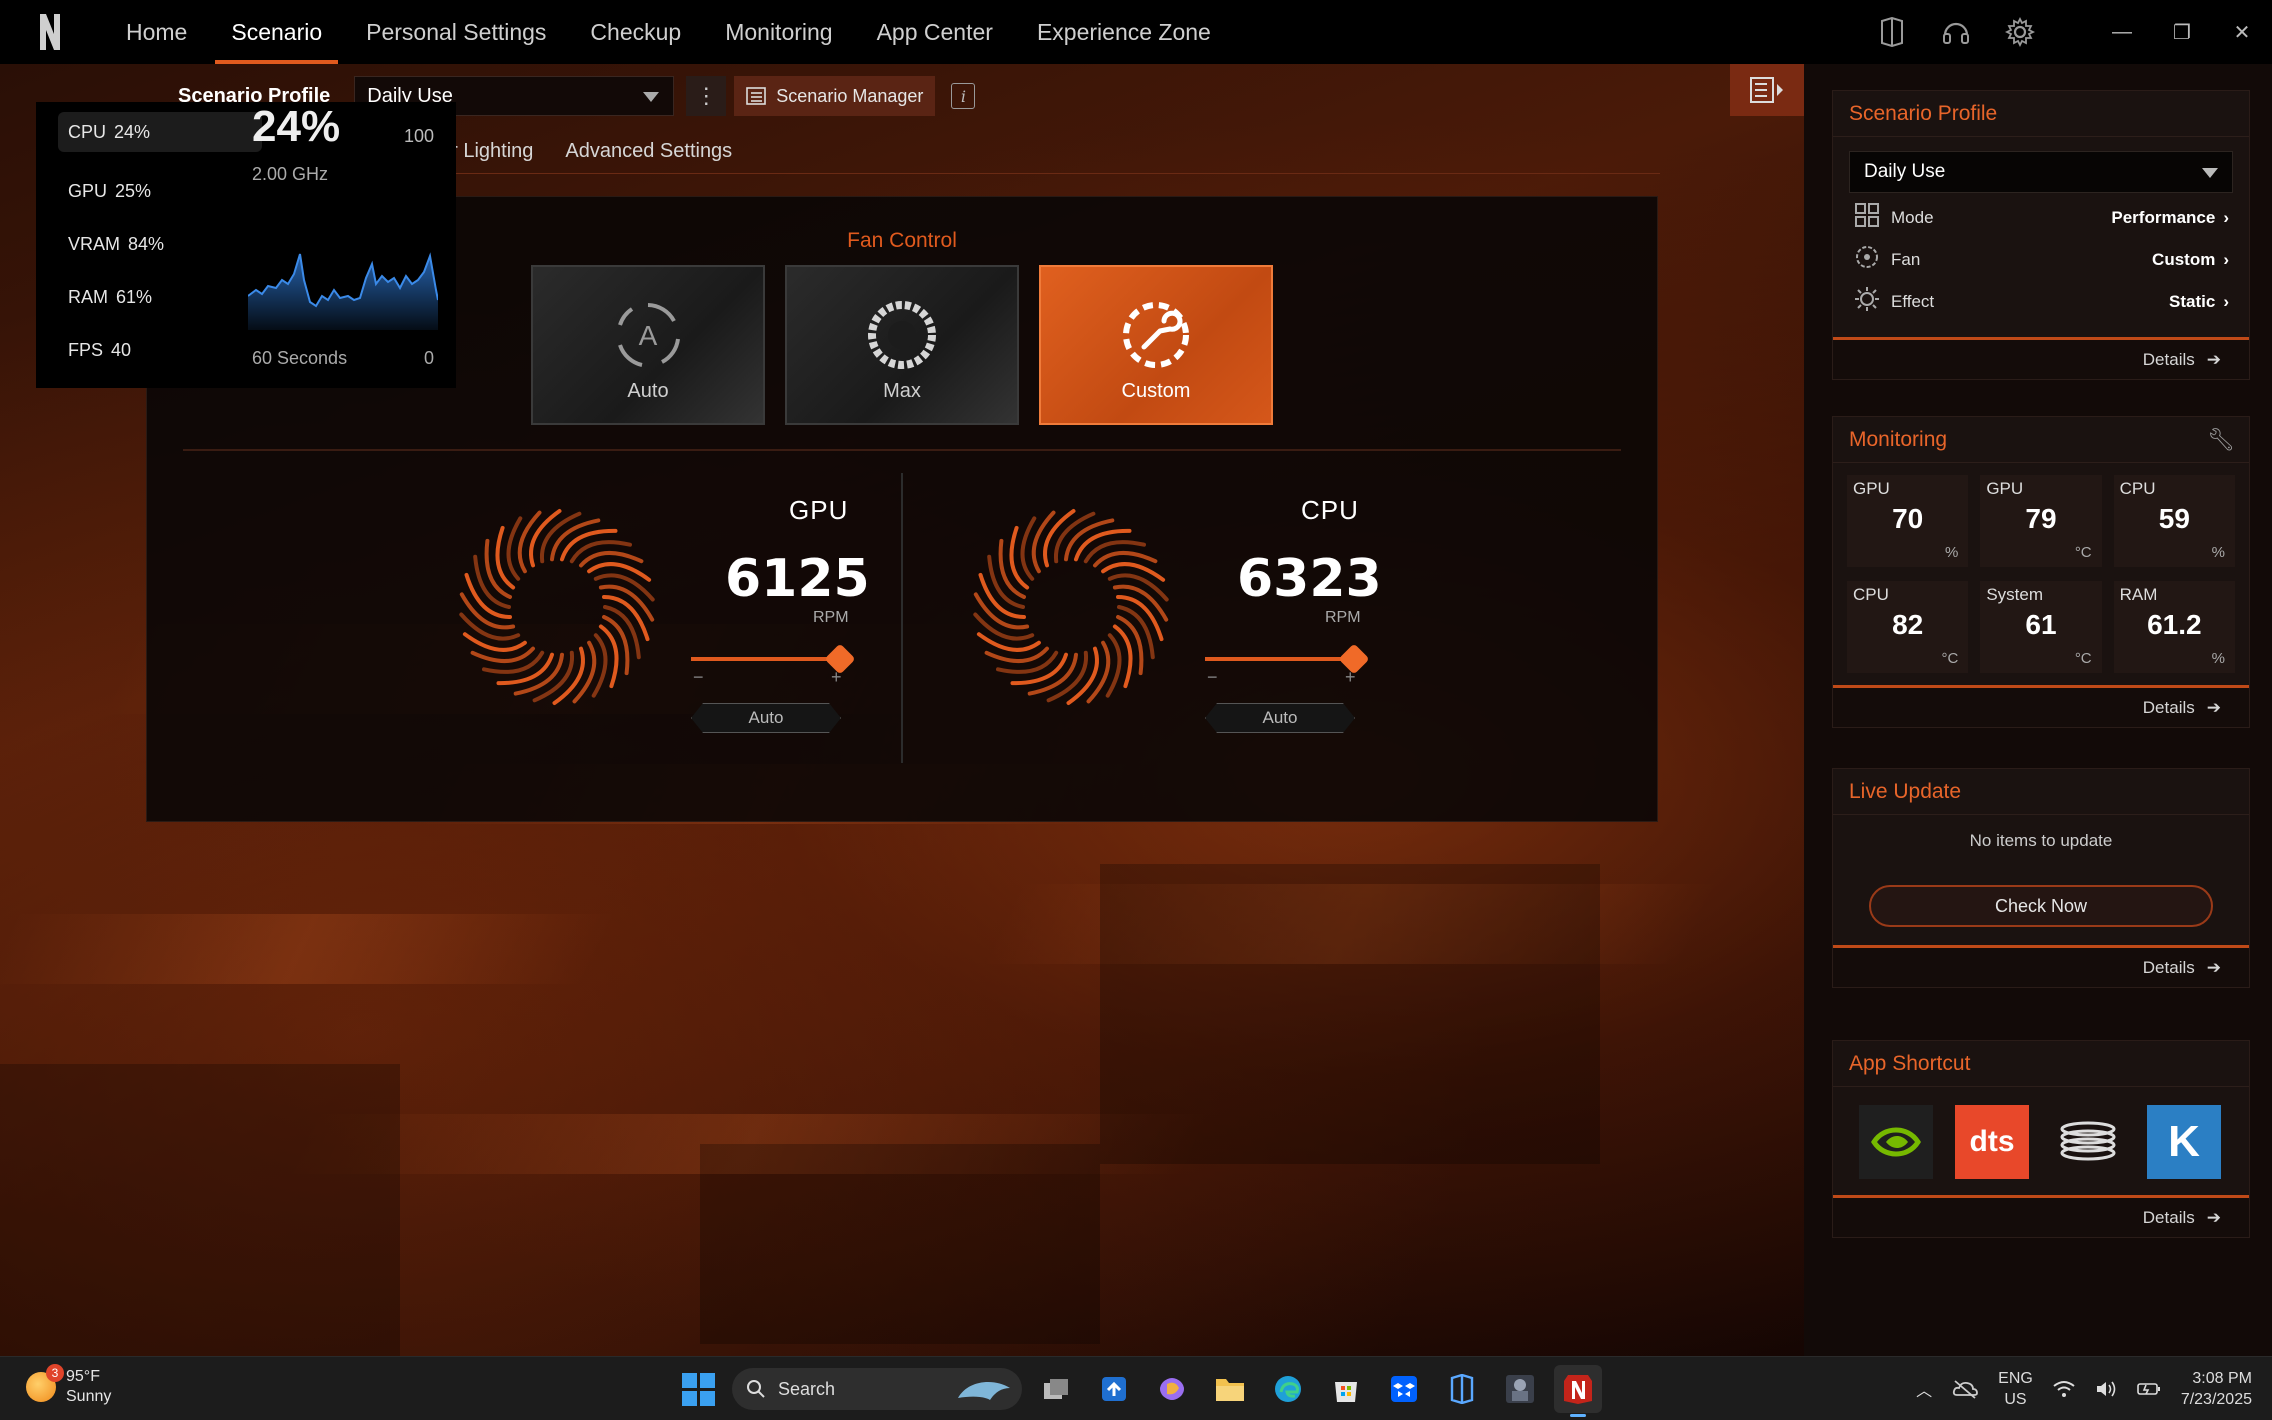 This screenshot has width=2272, height=1420. What do you see at coordinates (648, 345) in the screenshot?
I see `fan-mode-auto-button: A Auto` at bounding box center [648, 345].